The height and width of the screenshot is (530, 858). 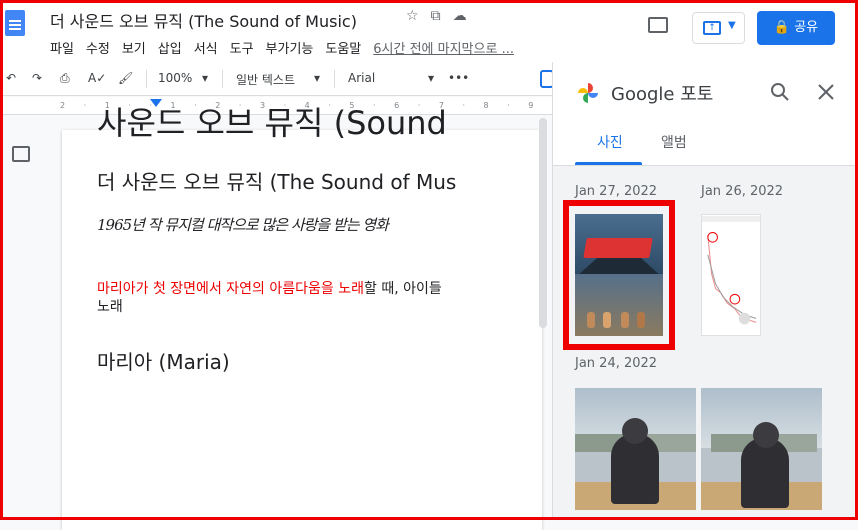 I want to click on redo-icon: ↷, so click(x=37, y=78).